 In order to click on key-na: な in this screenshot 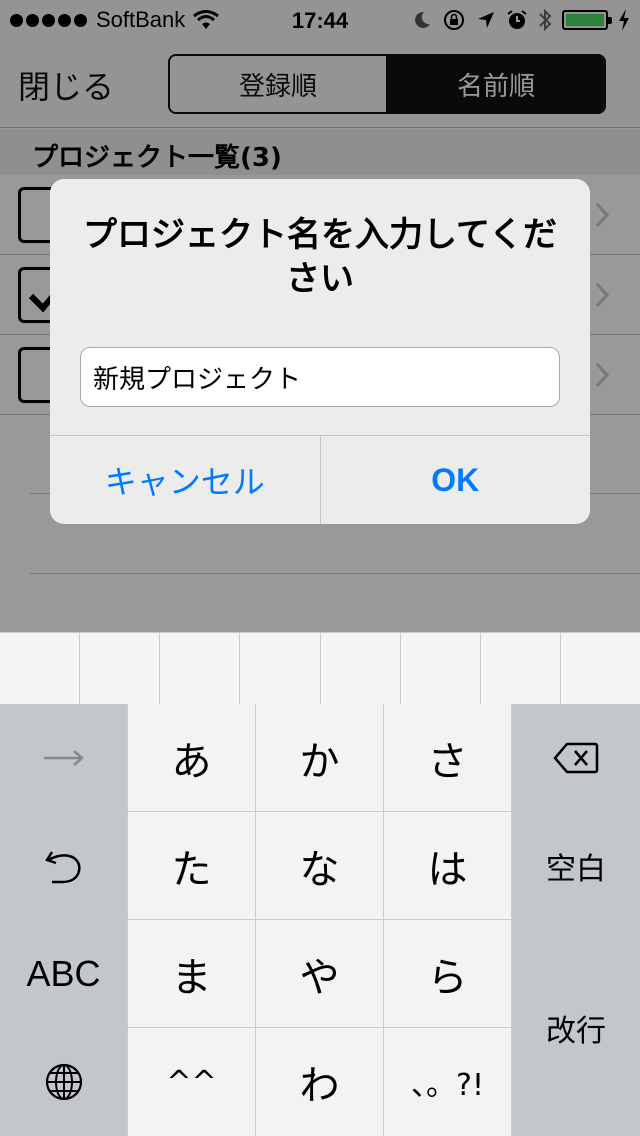, I will do `click(319, 865)`.